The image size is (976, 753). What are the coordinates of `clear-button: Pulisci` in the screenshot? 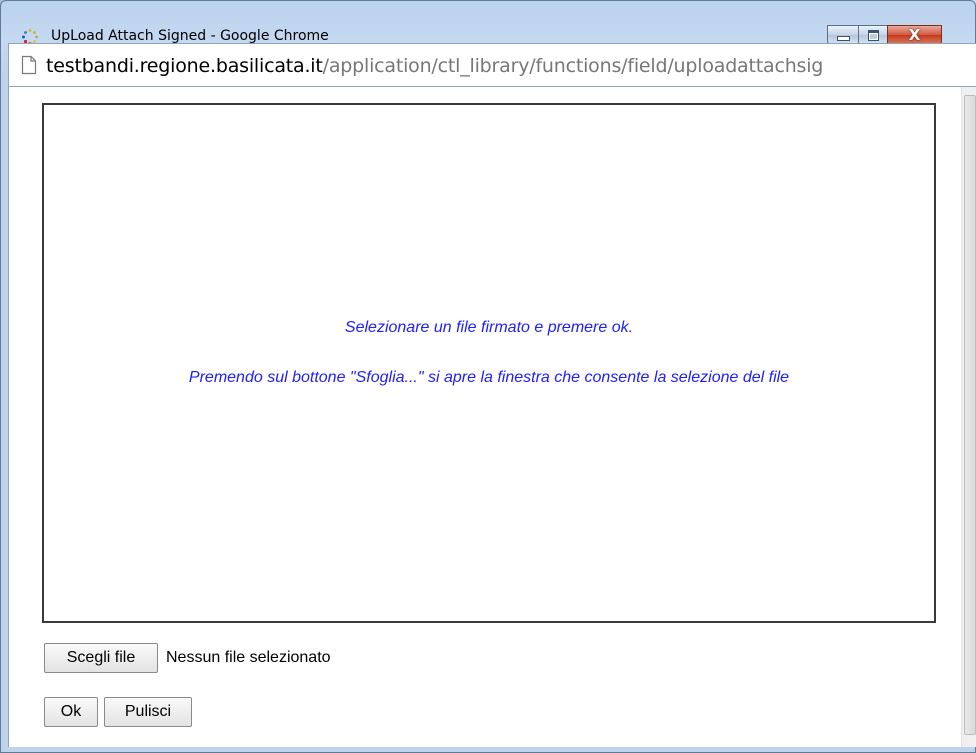 It's located at (148, 712).